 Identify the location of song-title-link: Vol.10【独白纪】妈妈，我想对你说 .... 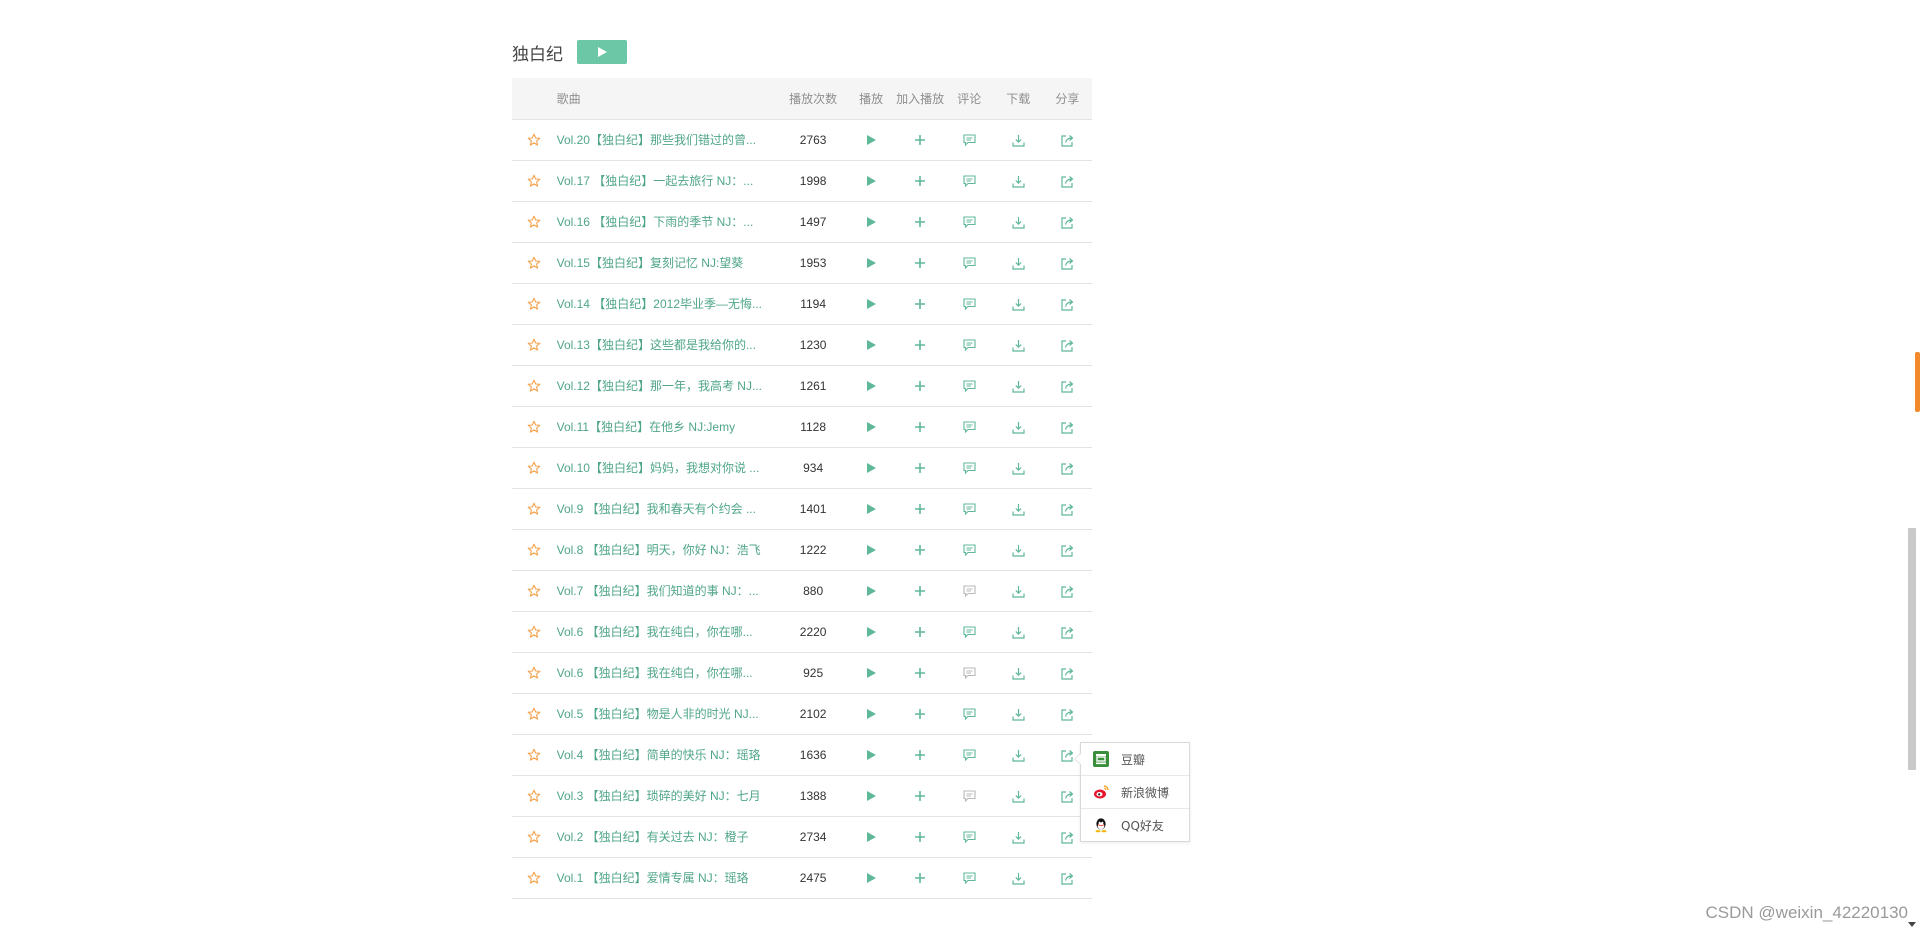
(668, 467).